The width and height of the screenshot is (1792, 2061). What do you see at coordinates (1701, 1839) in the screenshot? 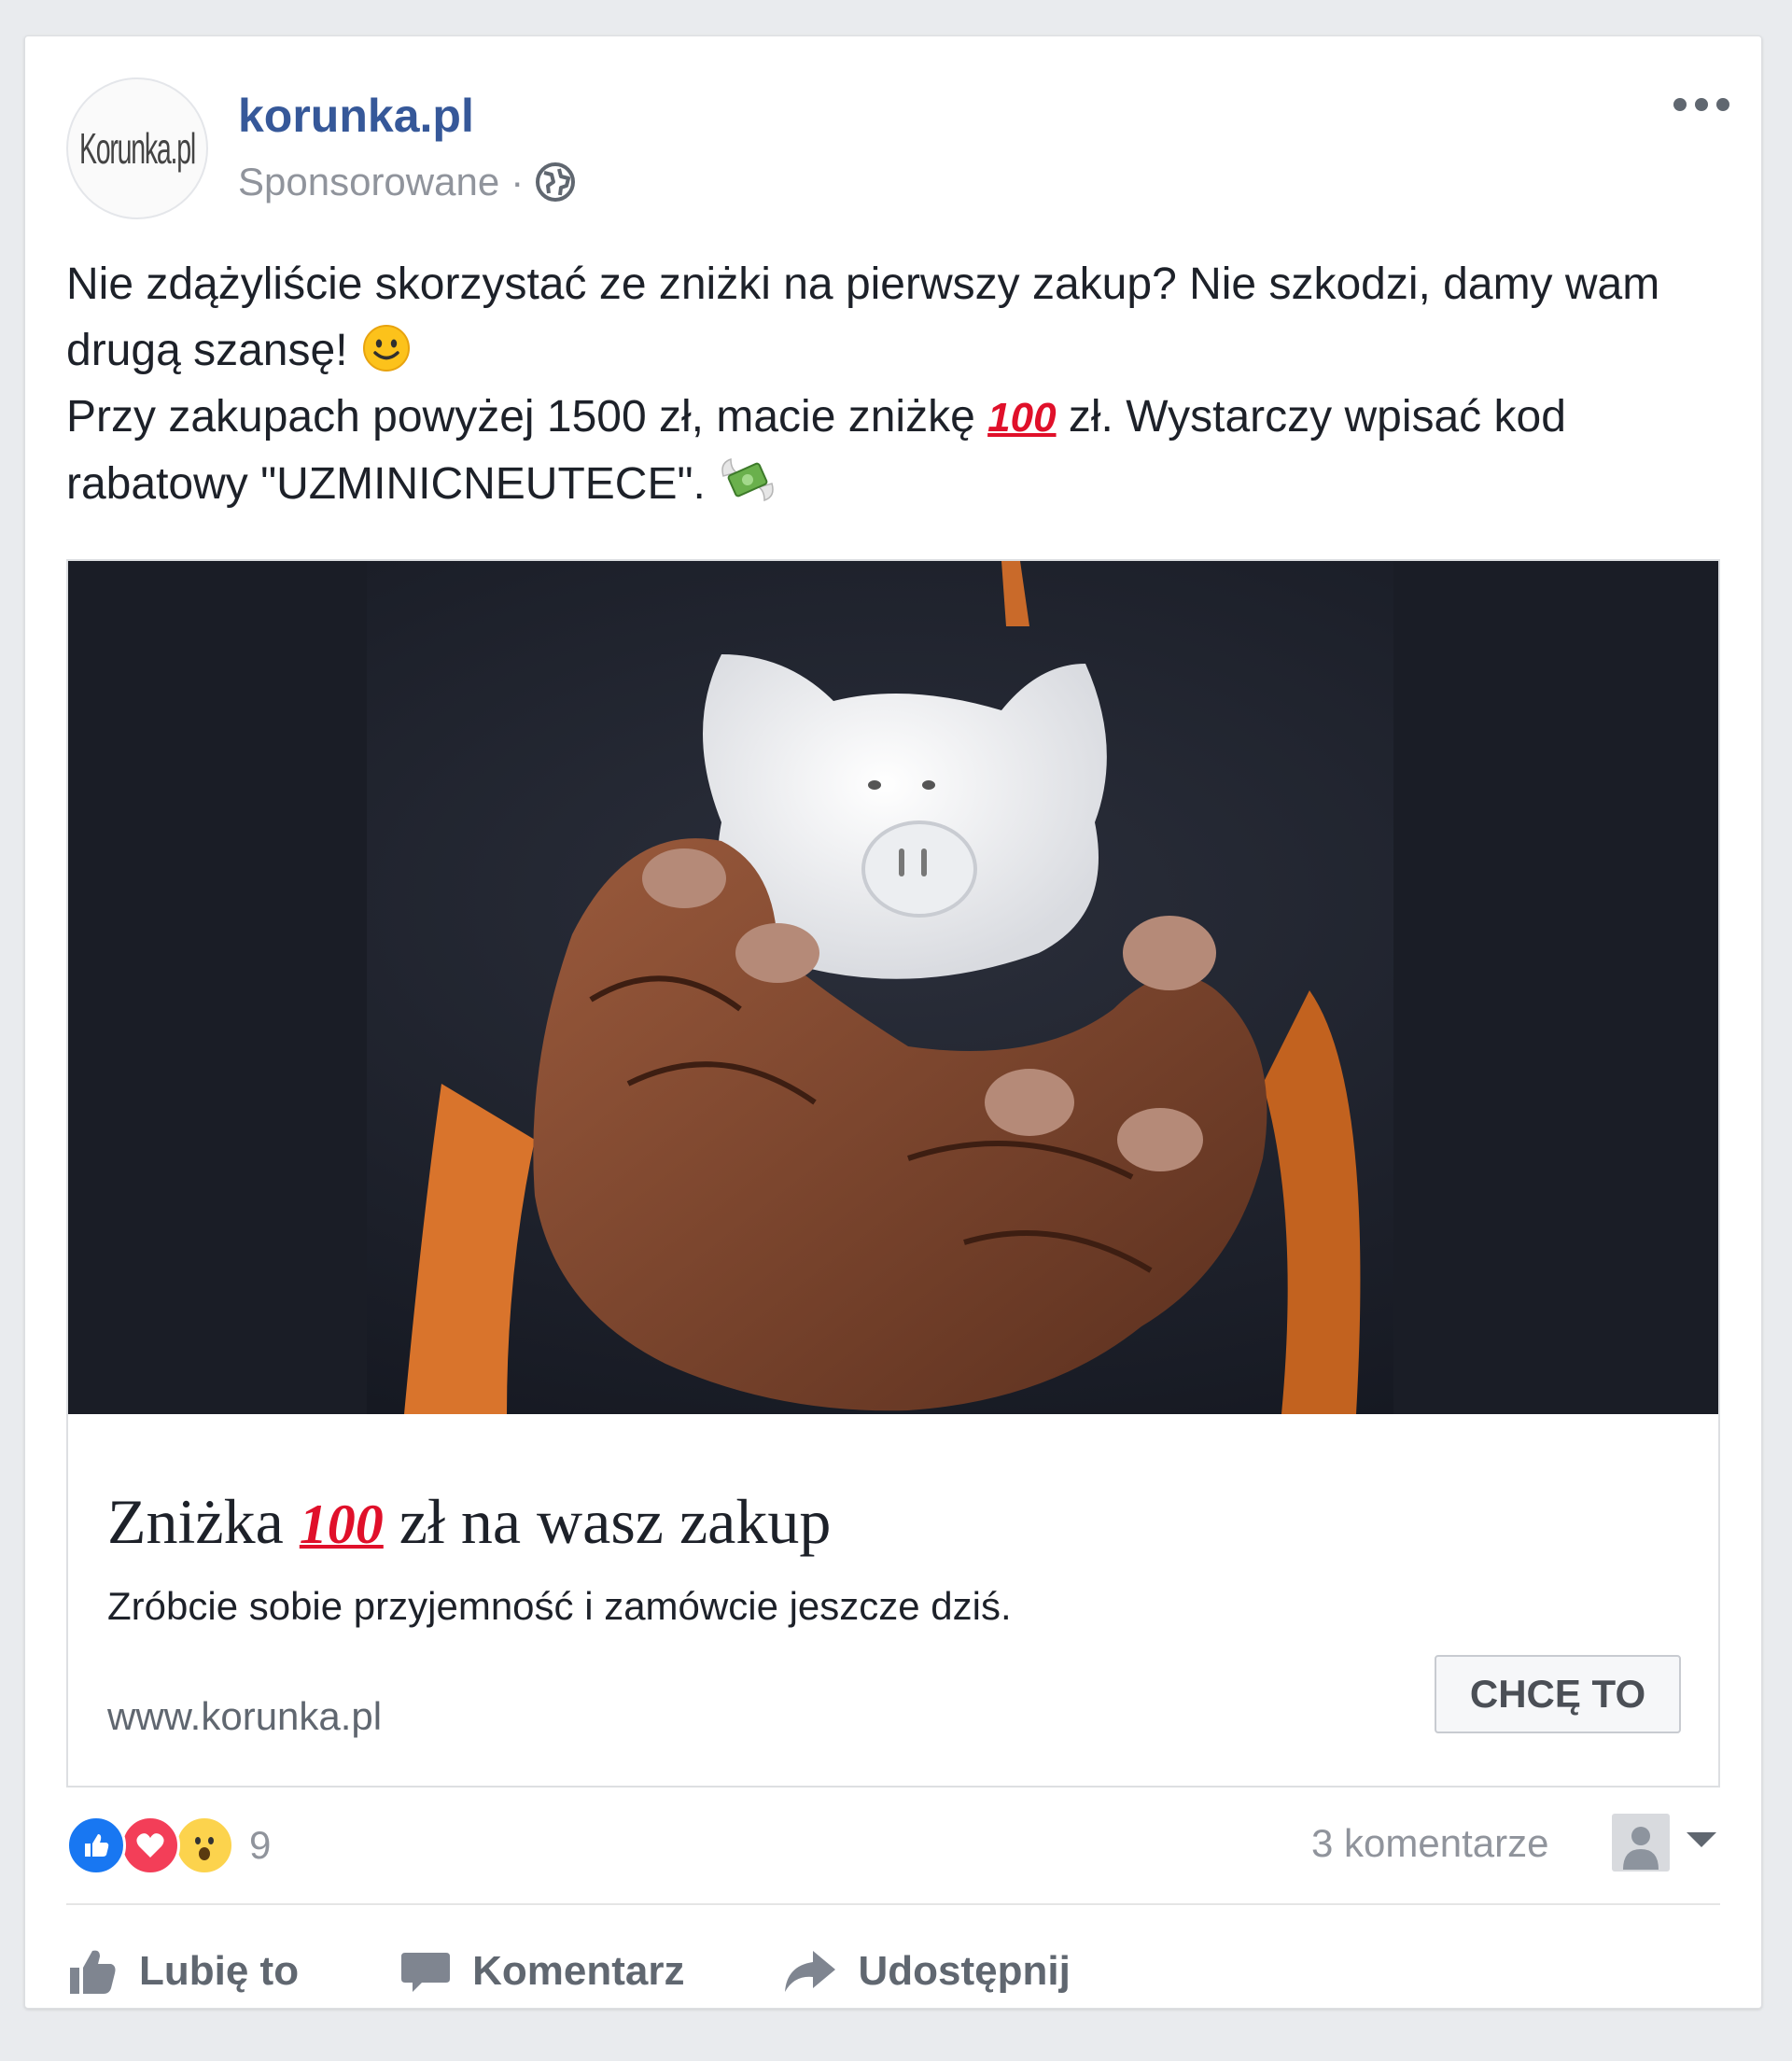
I see `chevron-down-icon` at bounding box center [1701, 1839].